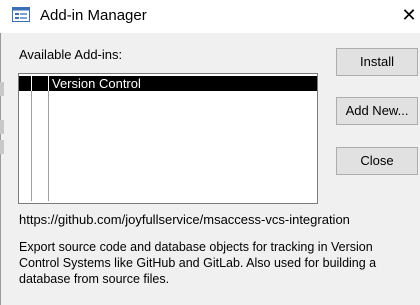  I want to click on window-title: Add-in Manager, so click(93, 15).